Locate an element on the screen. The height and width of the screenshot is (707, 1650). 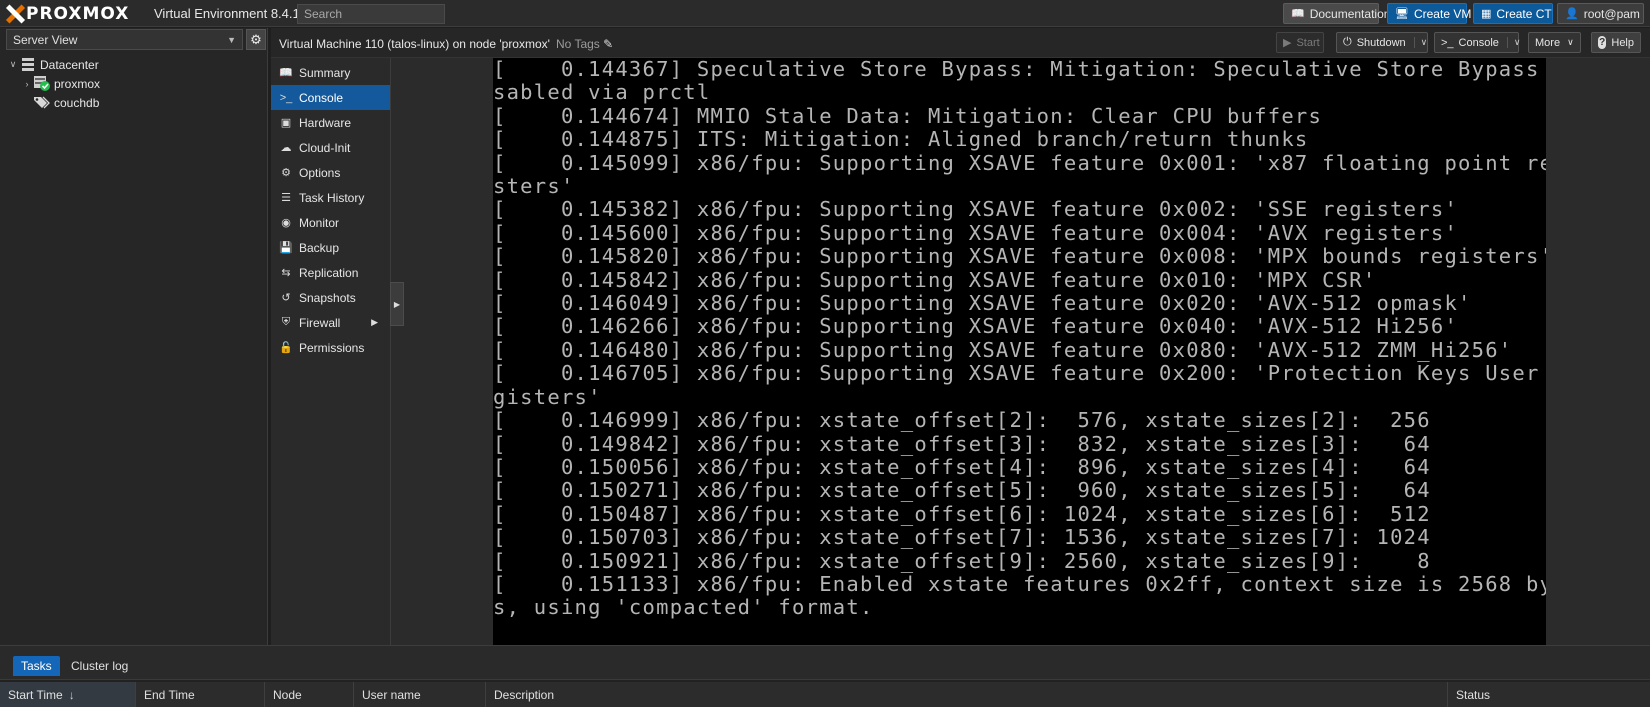
tag-icon is located at coordinates (42, 103).